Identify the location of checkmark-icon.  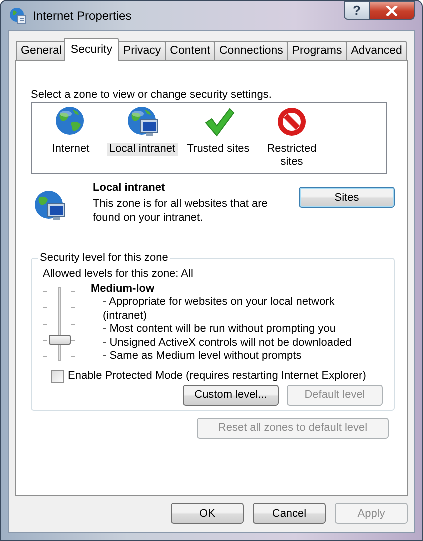
(218, 122).